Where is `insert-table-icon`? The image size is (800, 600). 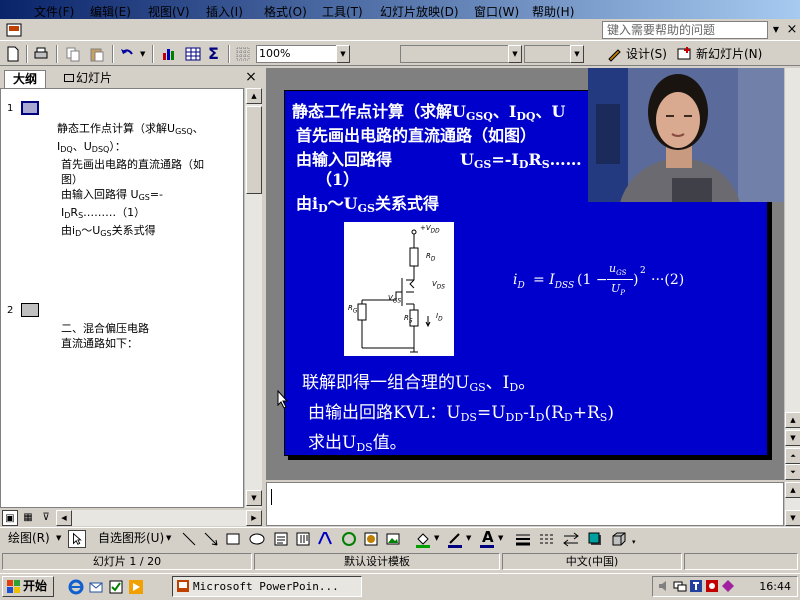
insert-table-icon is located at coordinates (193, 54).